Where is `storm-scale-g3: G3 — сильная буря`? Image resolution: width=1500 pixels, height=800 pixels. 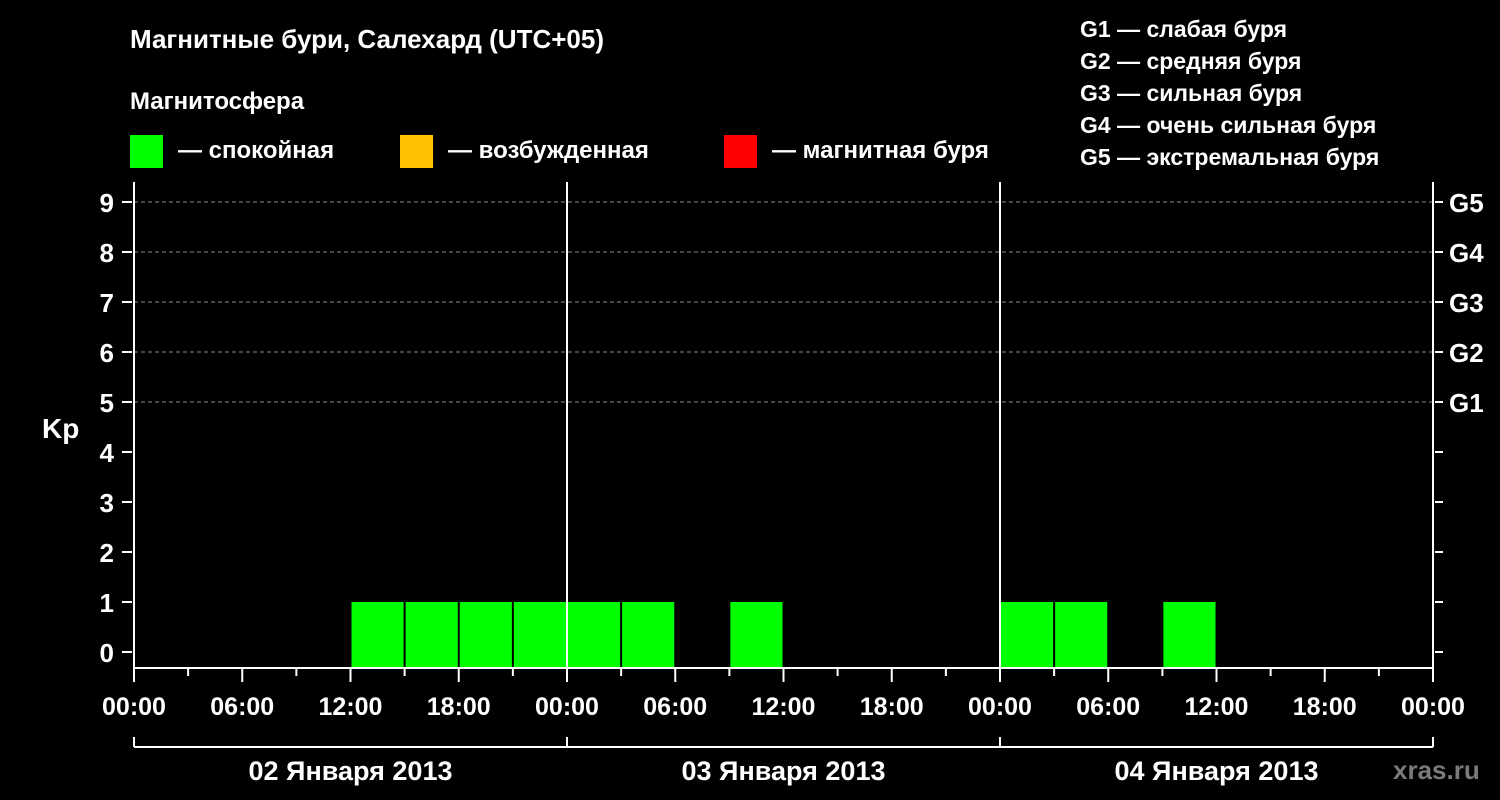 storm-scale-g3: G3 — сильная буря is located at coordinates (1191, 93).